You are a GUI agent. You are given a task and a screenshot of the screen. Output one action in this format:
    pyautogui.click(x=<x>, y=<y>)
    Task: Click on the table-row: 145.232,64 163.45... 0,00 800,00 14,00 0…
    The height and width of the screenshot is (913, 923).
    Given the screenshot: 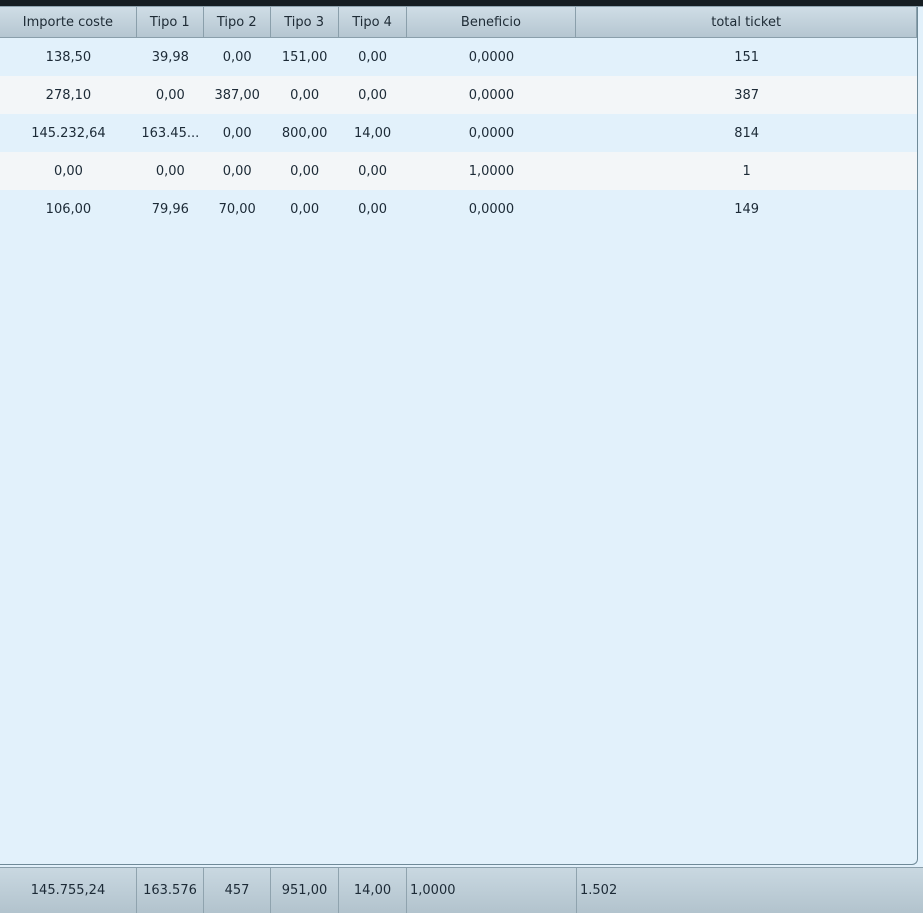 What is the action you would take?
    pyautogui.click(x=458, y=133)
    